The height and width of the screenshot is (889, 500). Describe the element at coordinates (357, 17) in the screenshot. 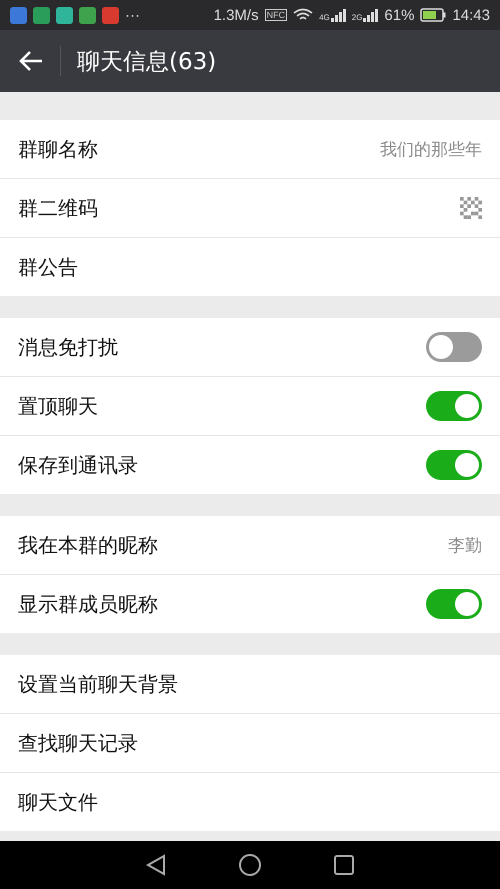

I see `network-type: 2G` at that location.